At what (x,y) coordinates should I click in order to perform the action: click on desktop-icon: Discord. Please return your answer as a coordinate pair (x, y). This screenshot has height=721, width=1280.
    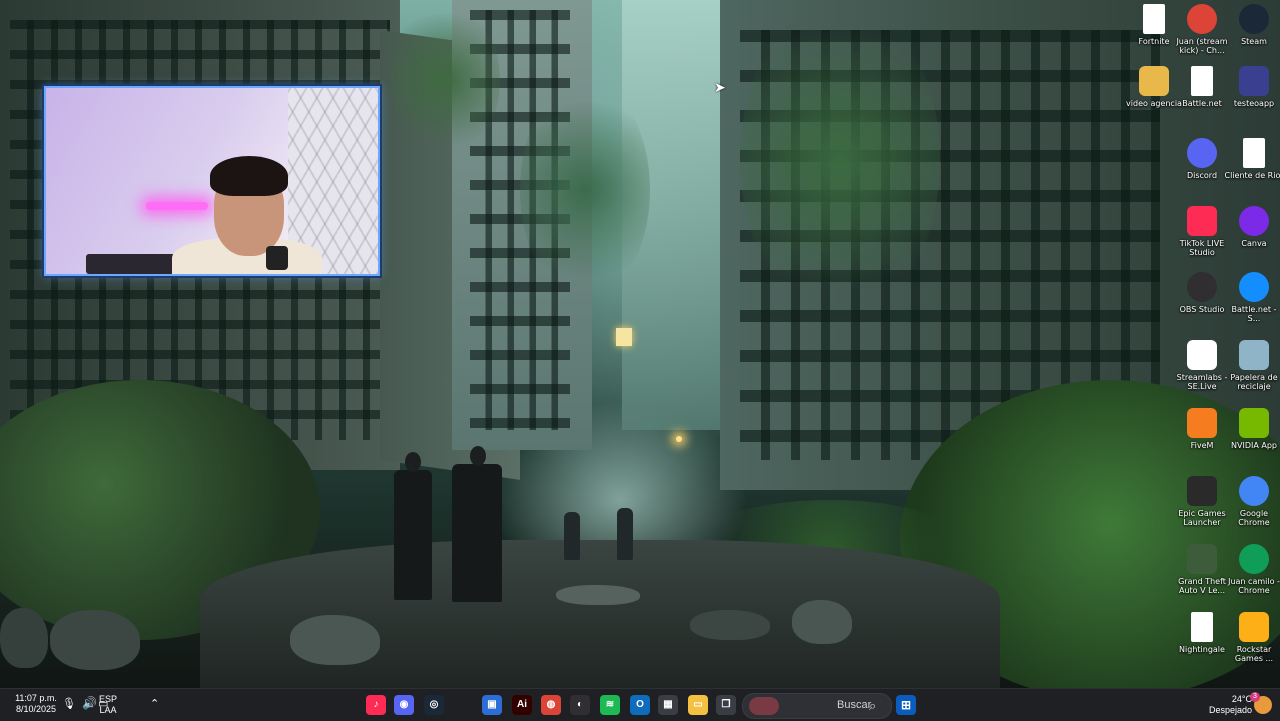
    Looking at the image, I should click on (1202, 159).